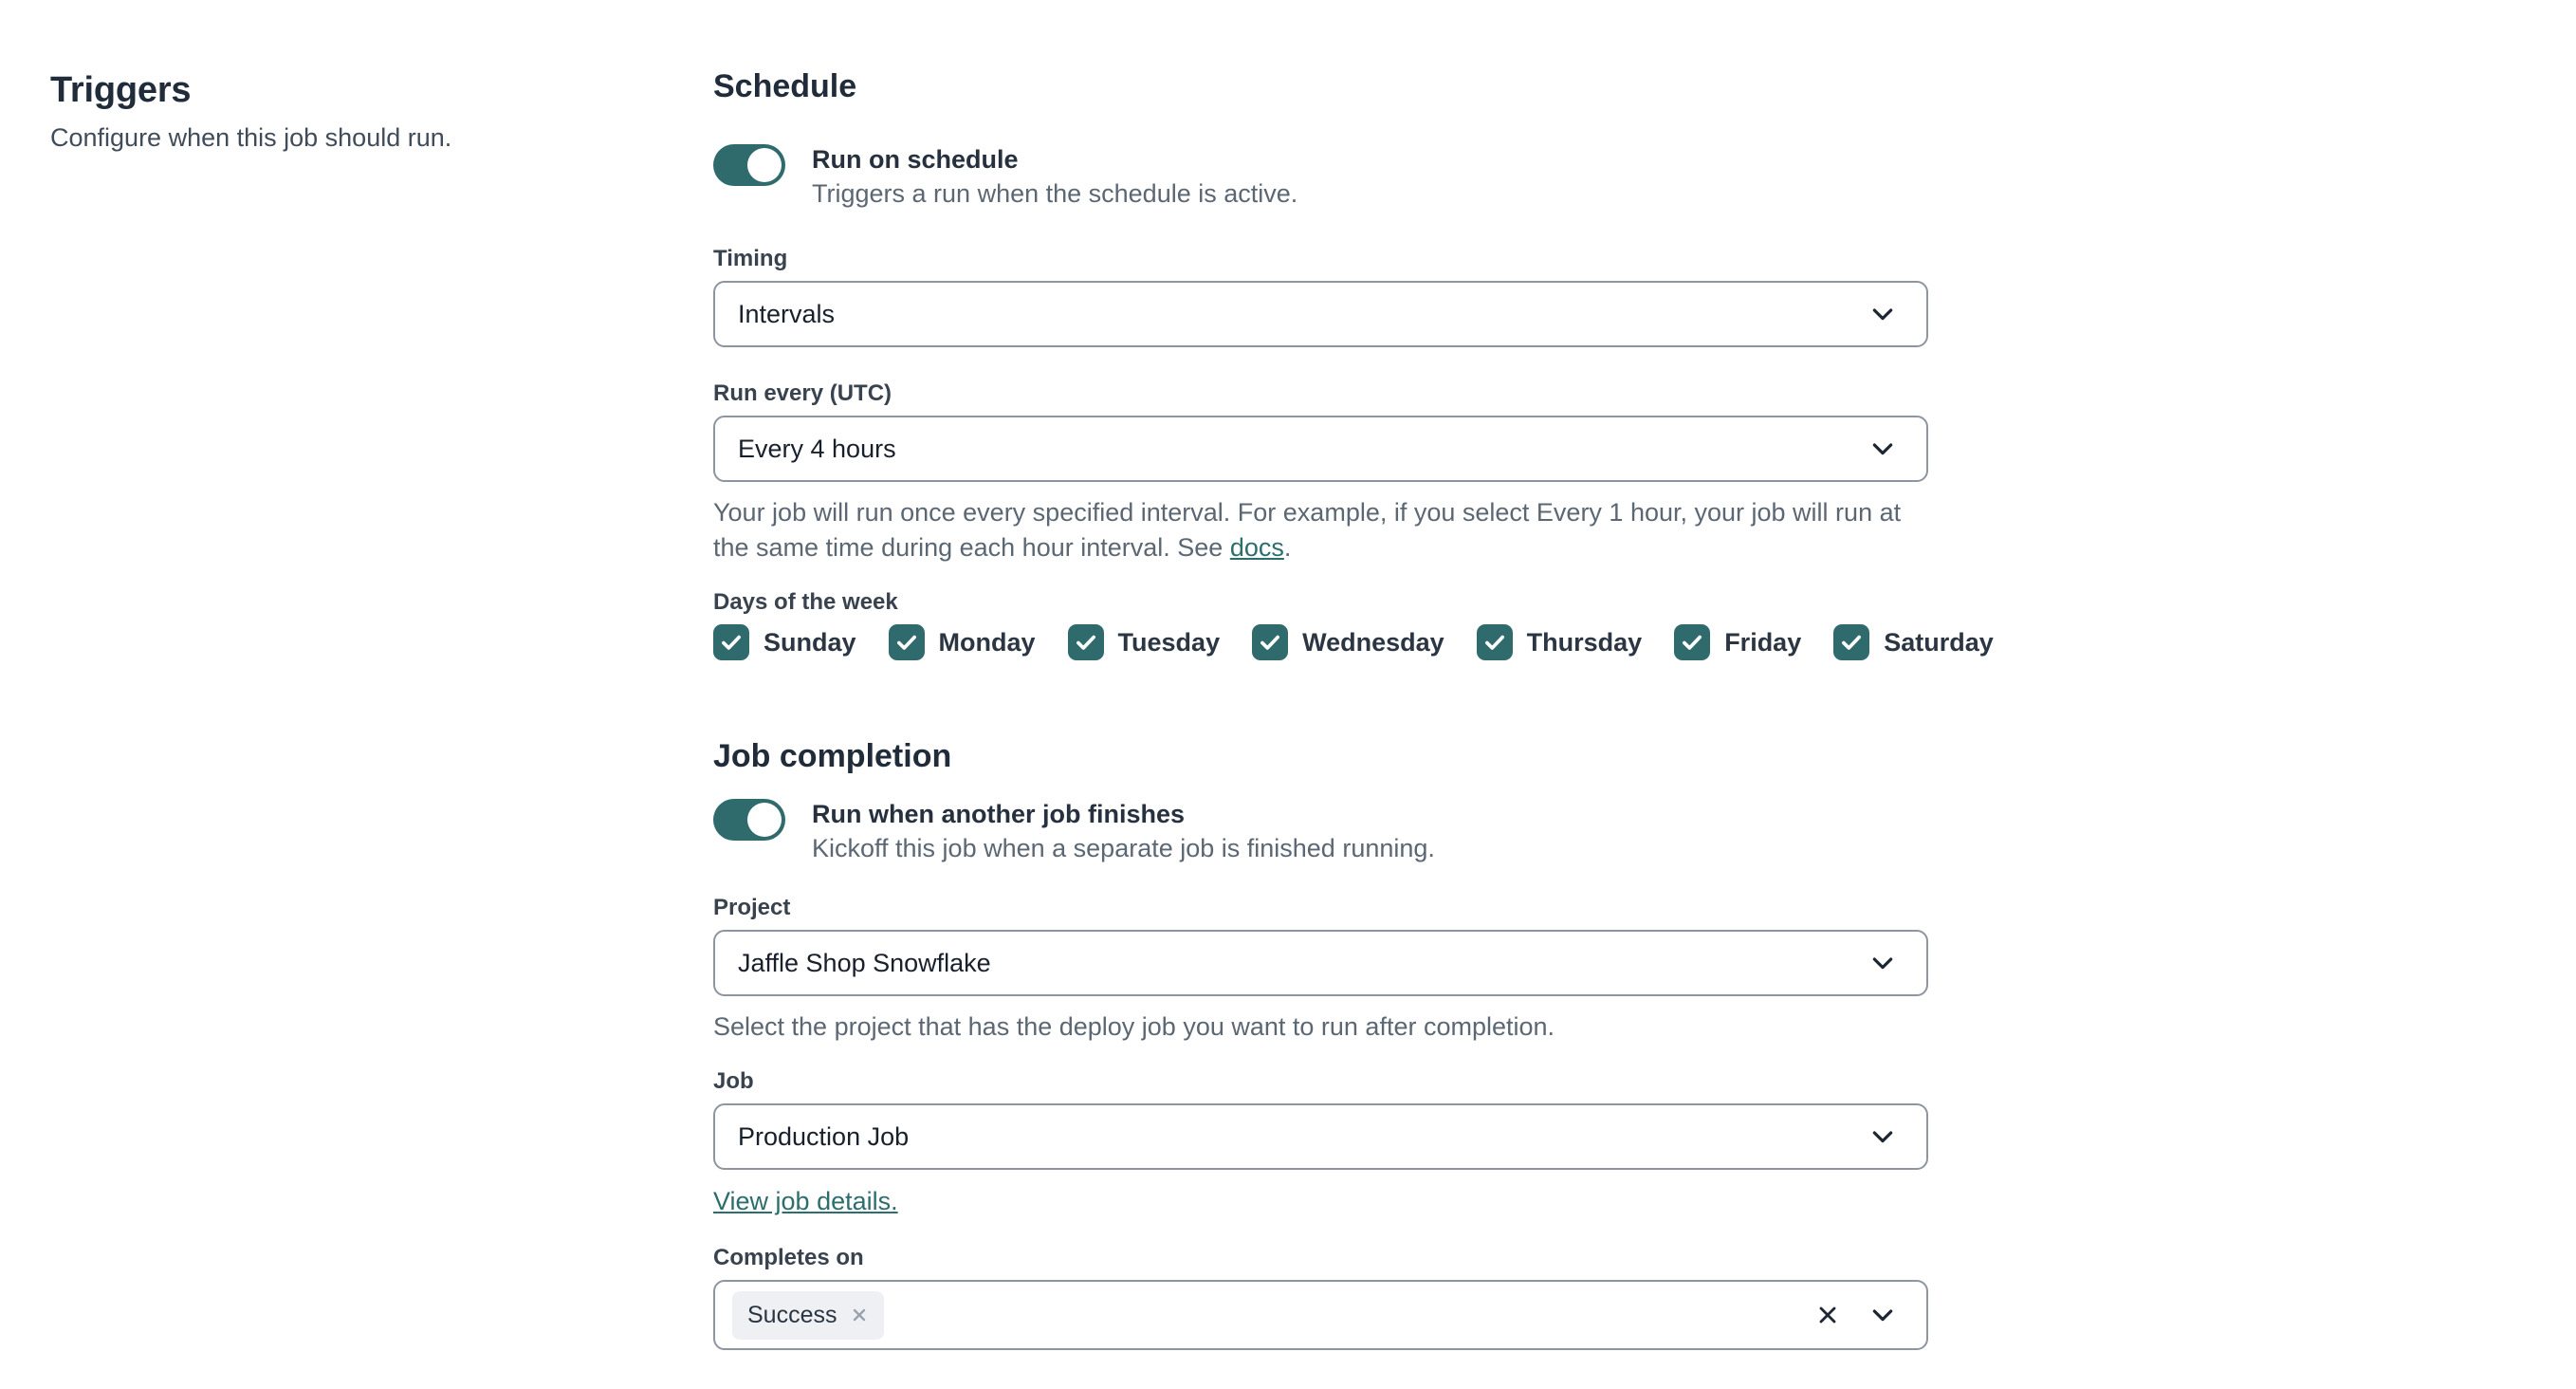 The image size is (2576, 1389). I want to click on run-every-label: Run every (UTC), so click(802, 393).